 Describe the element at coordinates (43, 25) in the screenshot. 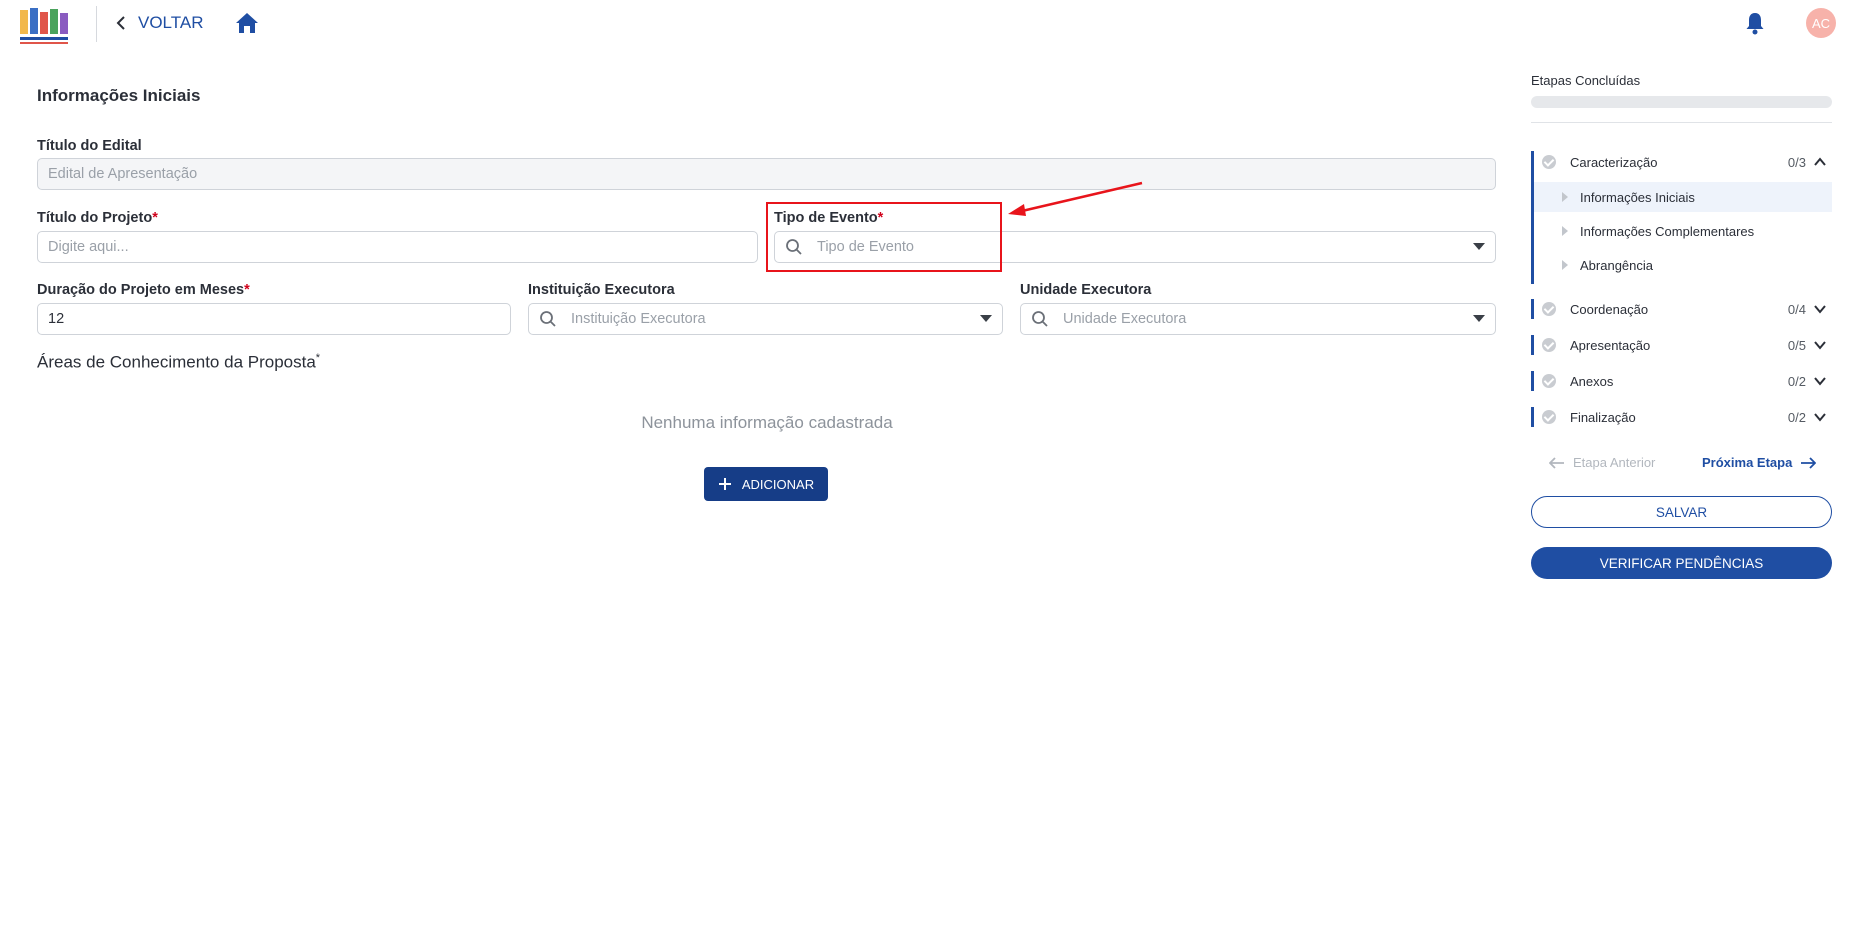

I see `app-logo` at that location.